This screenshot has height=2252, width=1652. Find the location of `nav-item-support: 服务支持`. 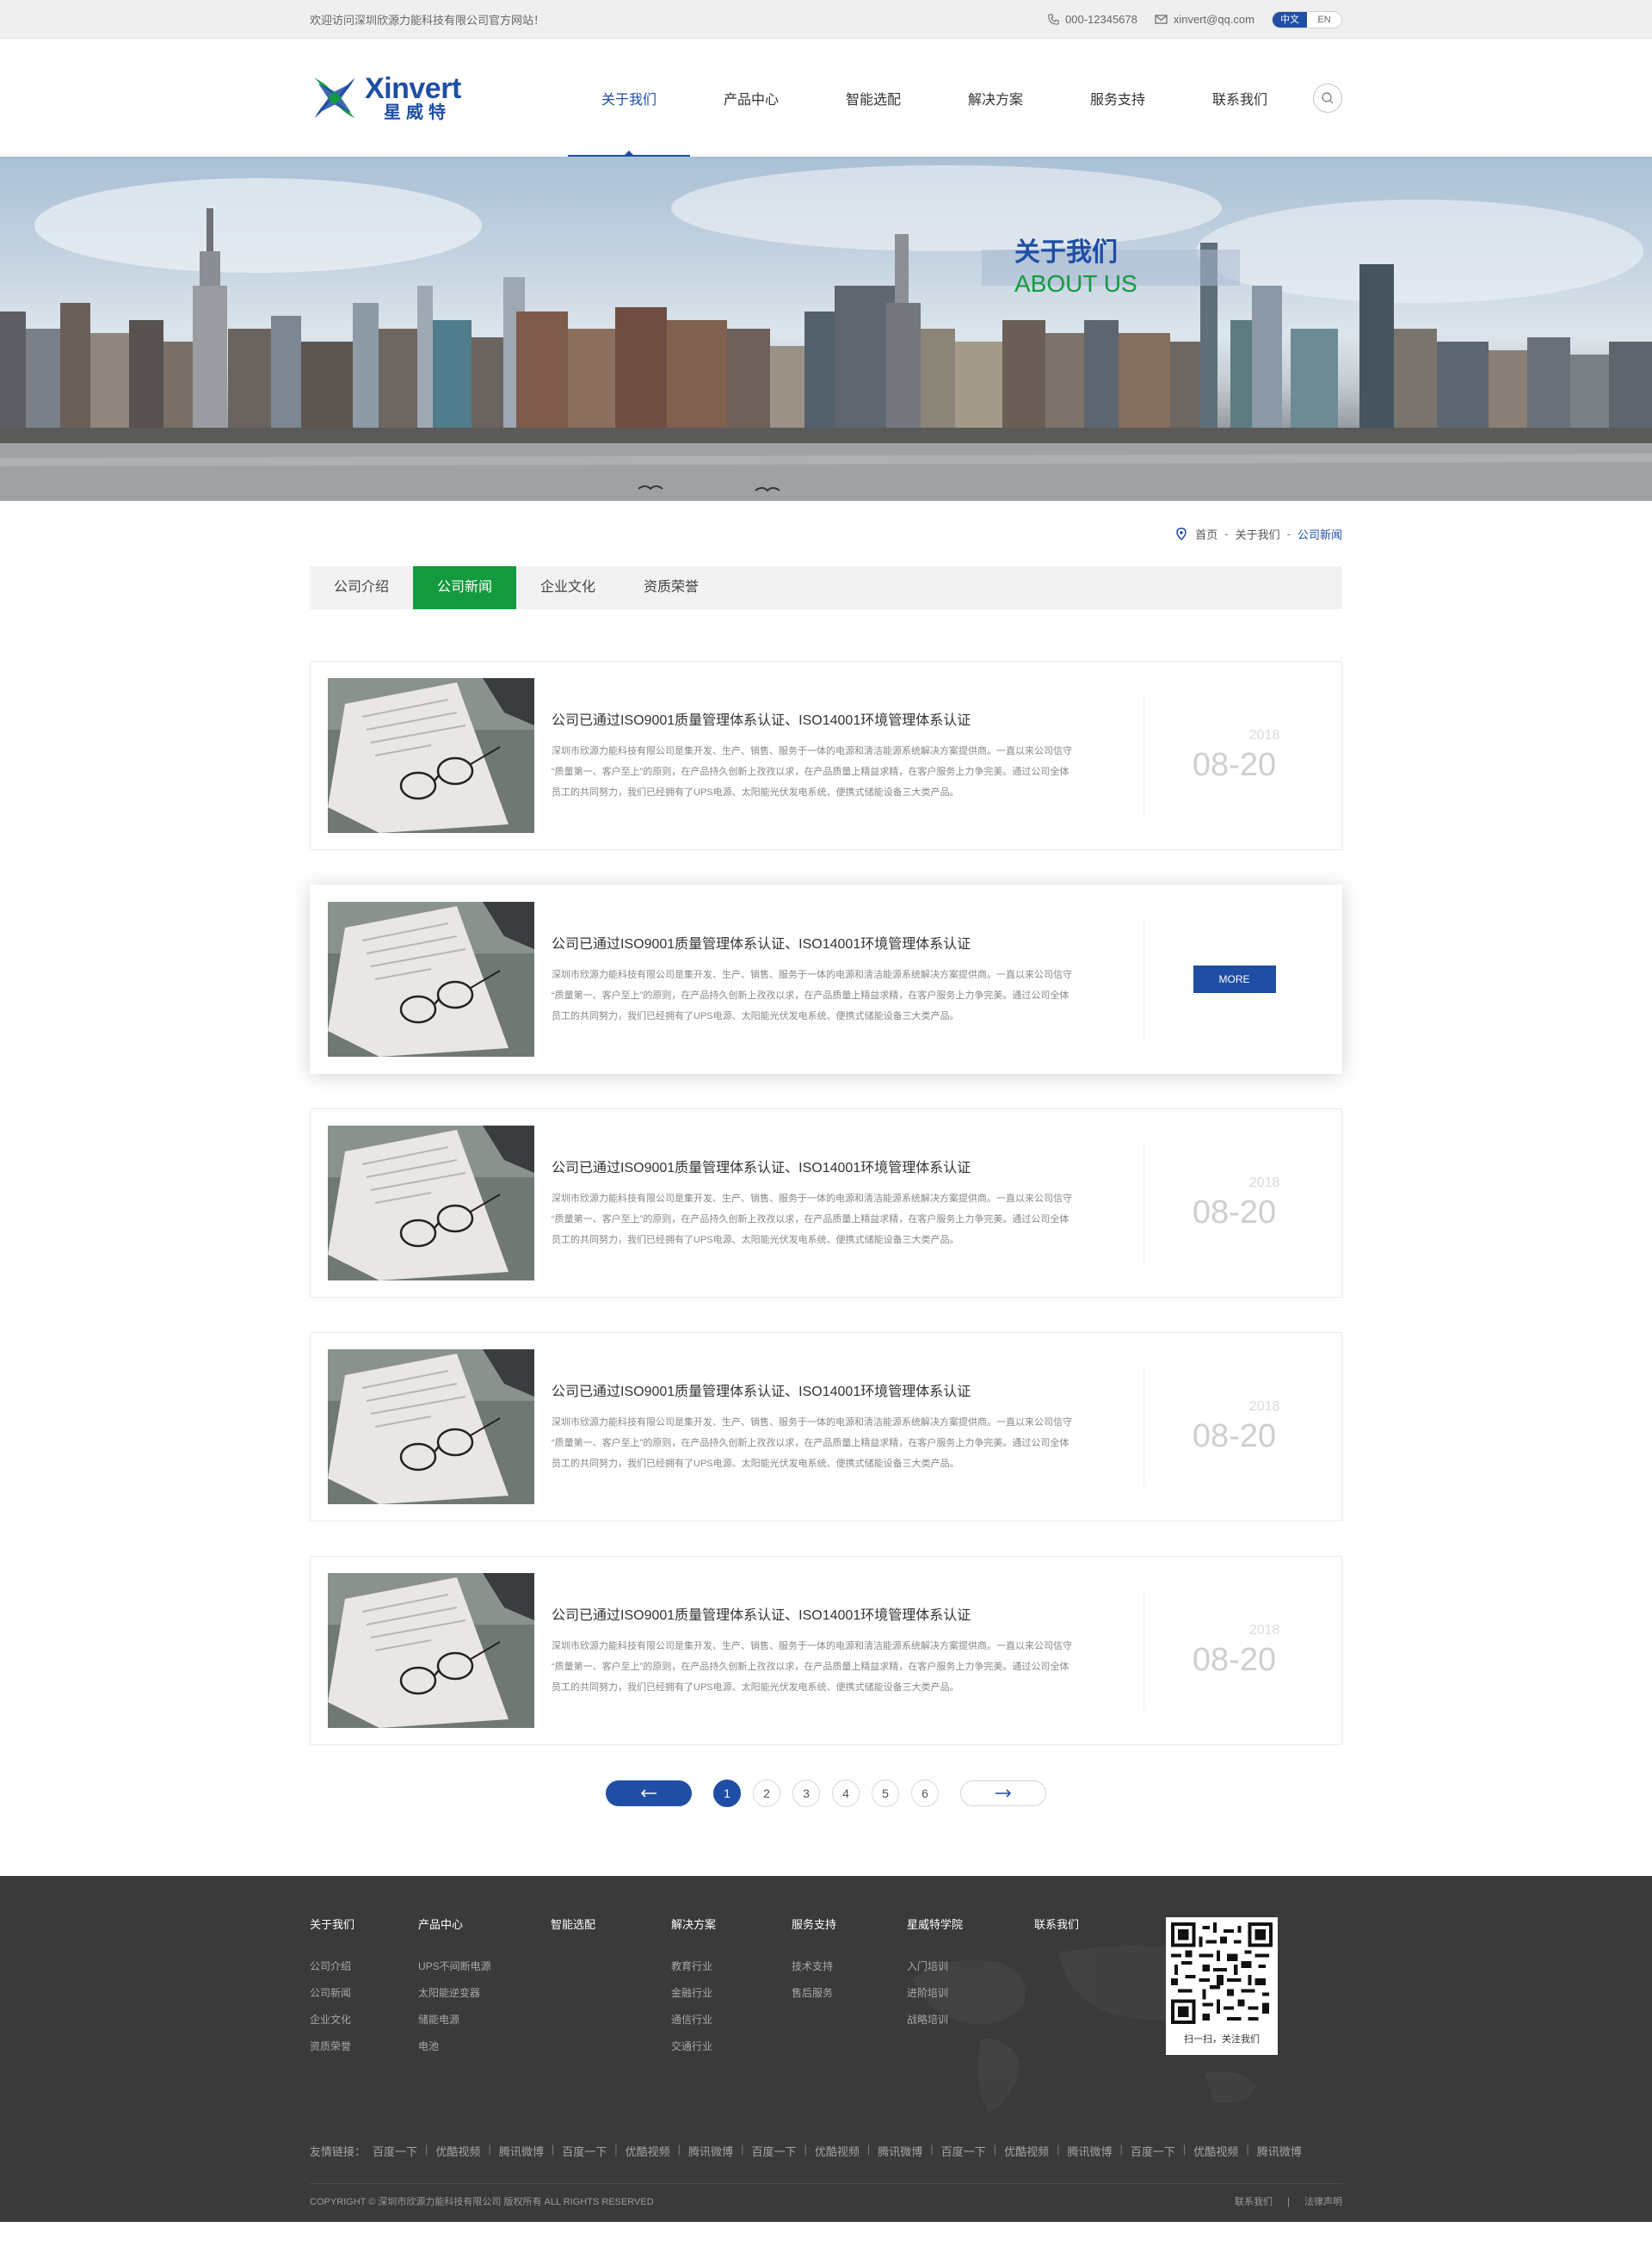

nav-item-support: 服务支持 is located at coordinates (1118, 98).